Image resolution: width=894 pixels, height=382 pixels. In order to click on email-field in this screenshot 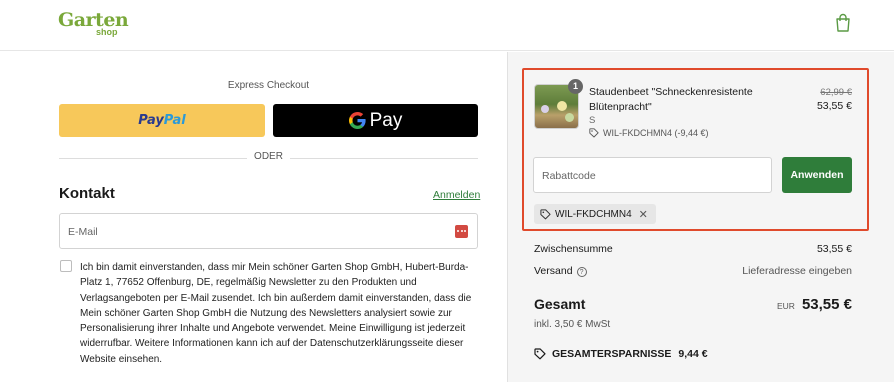, I will do `click(268, 231)`.